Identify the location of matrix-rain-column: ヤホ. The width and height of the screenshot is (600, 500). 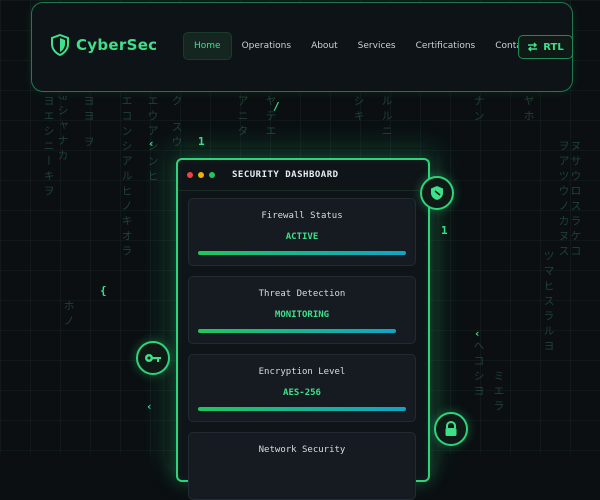
(528, 110).